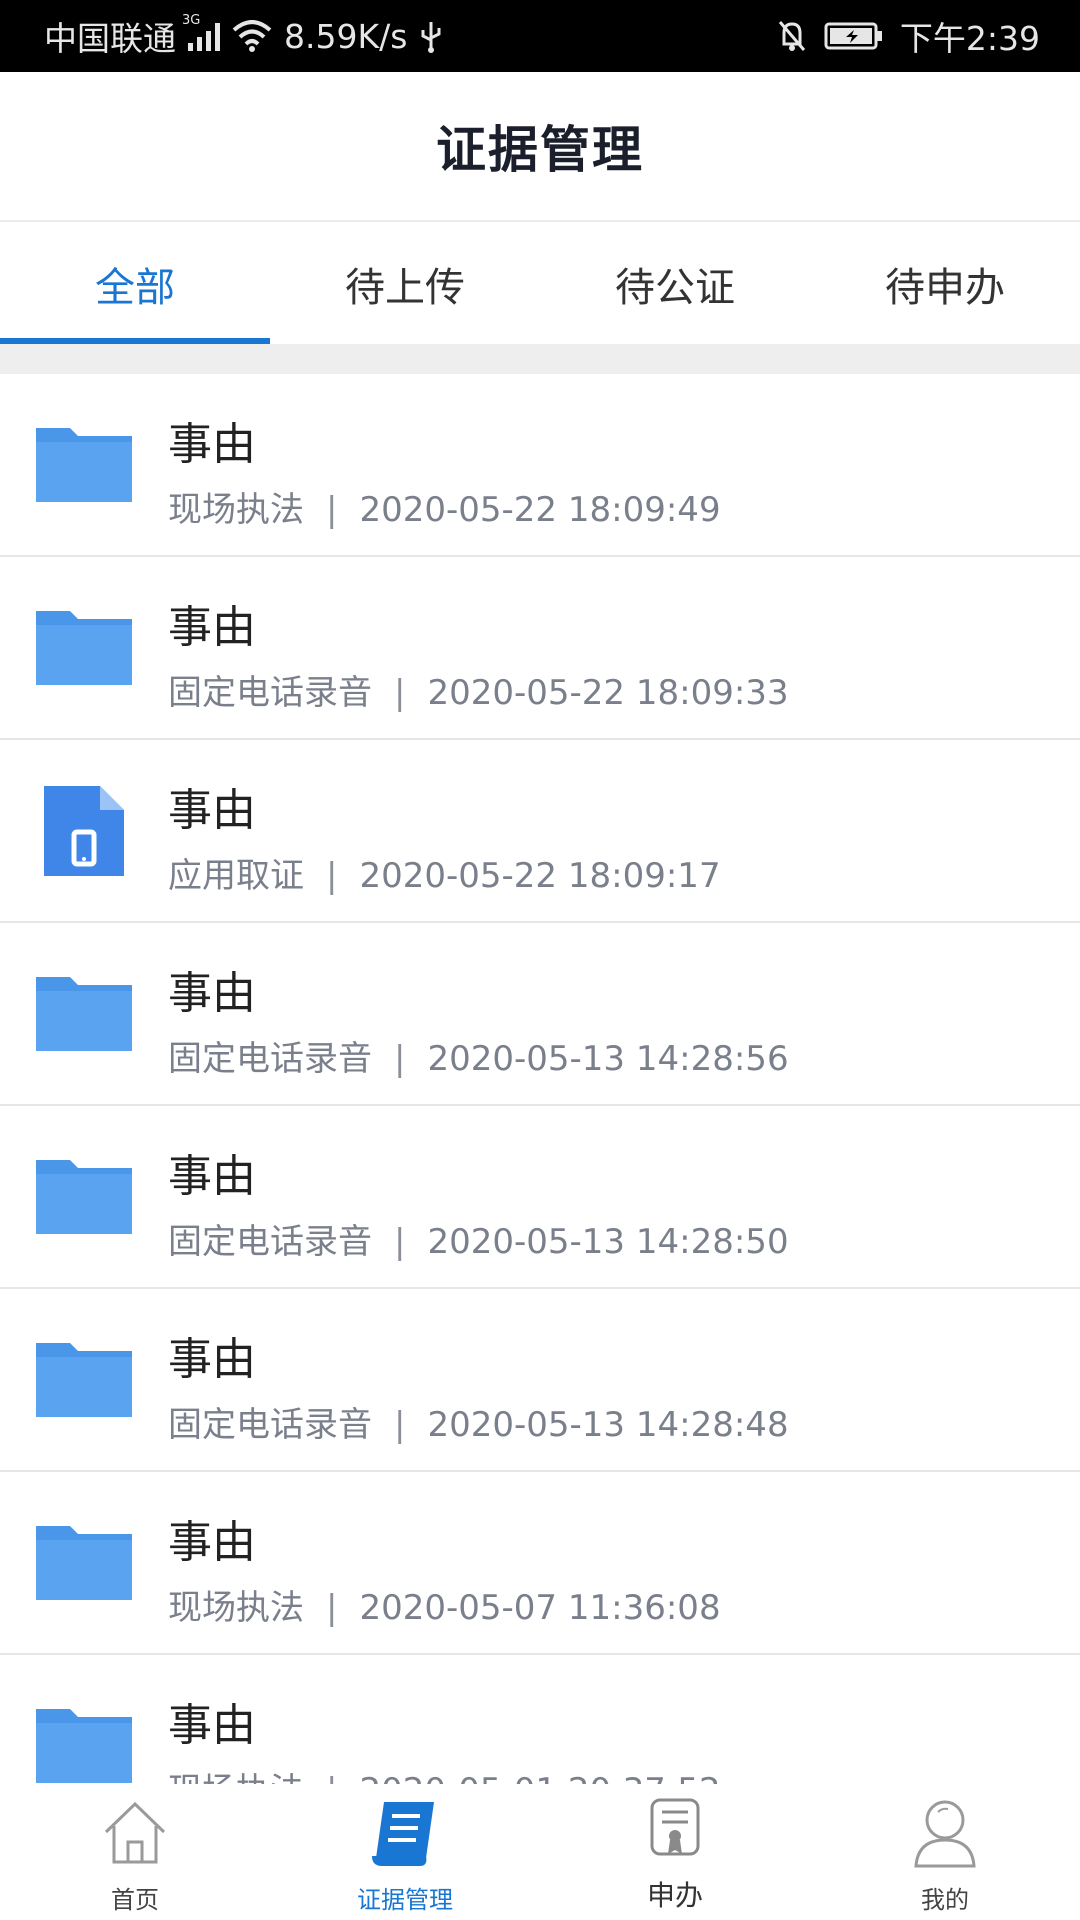  What do you see at coordinates (431, 36) in the screenshot?
I see `usb-icon` at bounding box center [431, 36].